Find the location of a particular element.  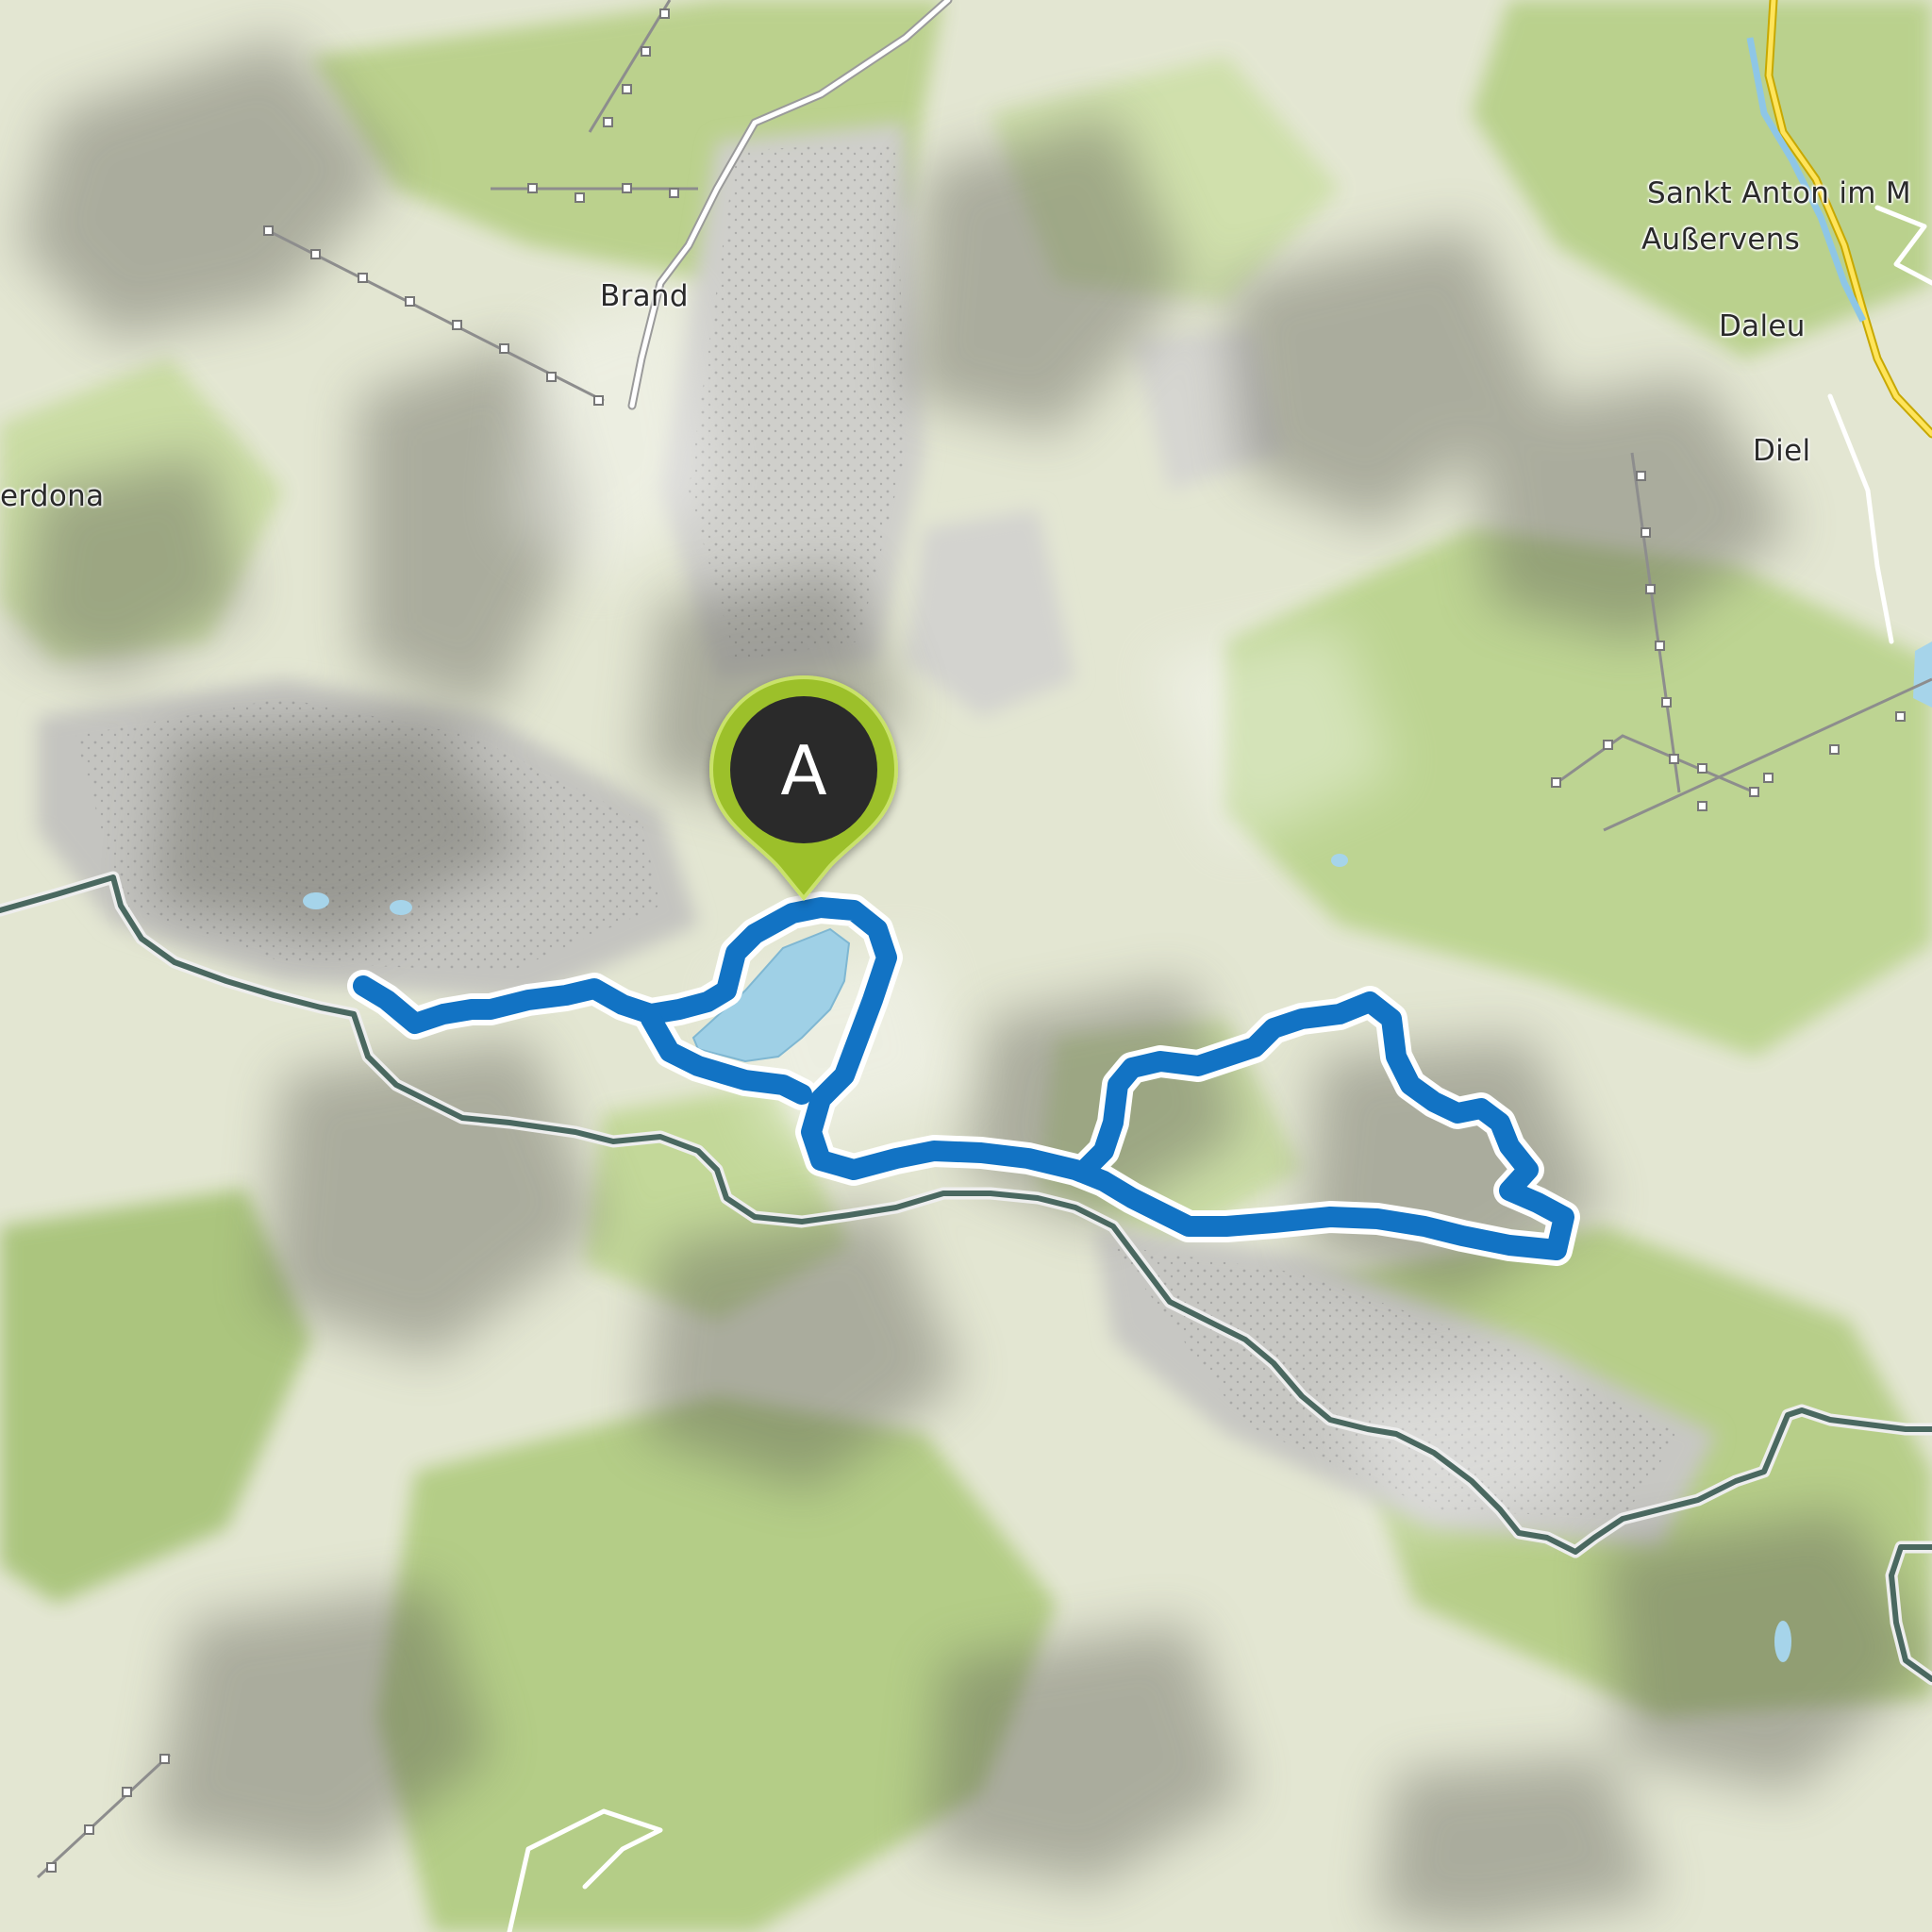

place-label-diel: Diel is located at coordinates (1782, 451).